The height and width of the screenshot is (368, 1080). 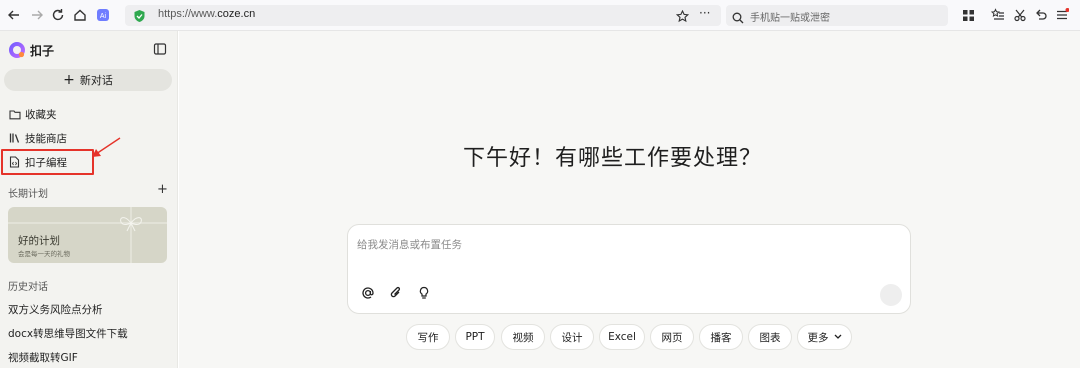 I want to click on history-item-label: 视频截取转GIF, so click(x=43, y=357).